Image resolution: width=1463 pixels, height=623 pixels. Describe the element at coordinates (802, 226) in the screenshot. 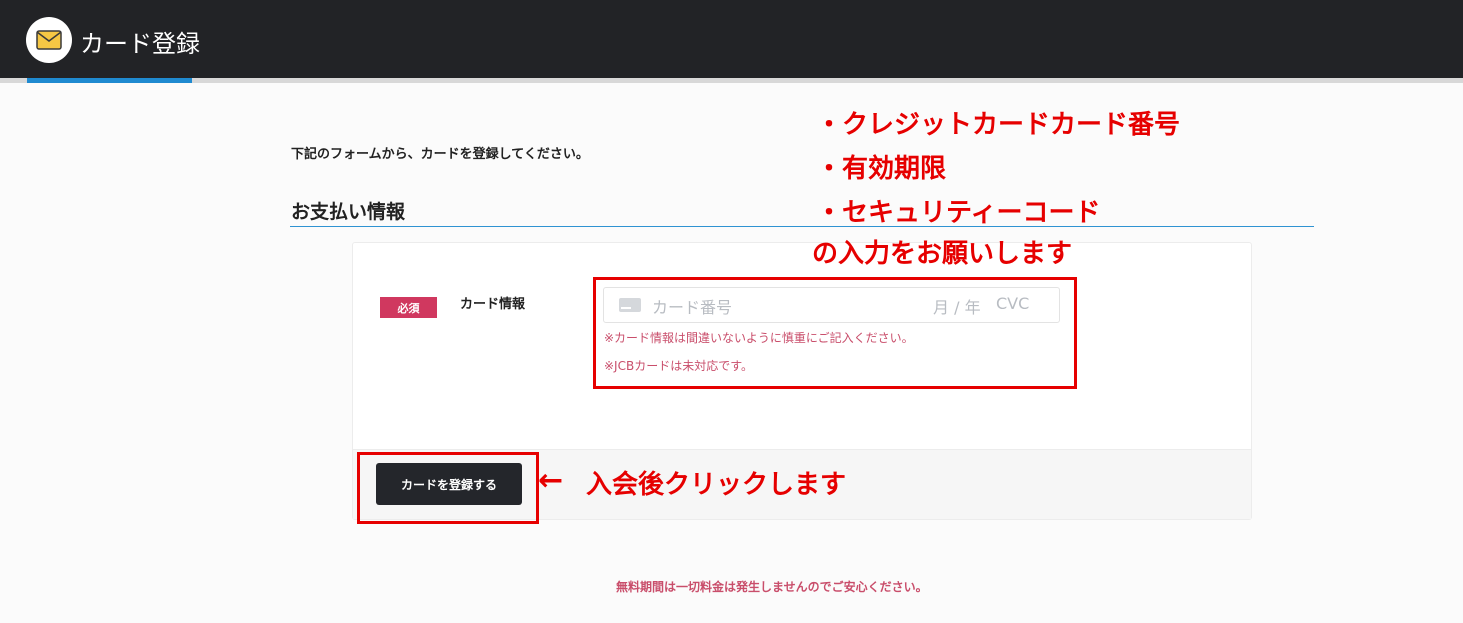

I see `section-divider` at that location.